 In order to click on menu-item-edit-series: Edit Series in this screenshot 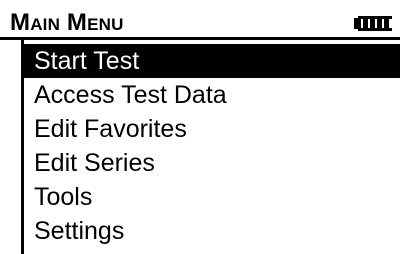, I will do `click(212, 163)`.